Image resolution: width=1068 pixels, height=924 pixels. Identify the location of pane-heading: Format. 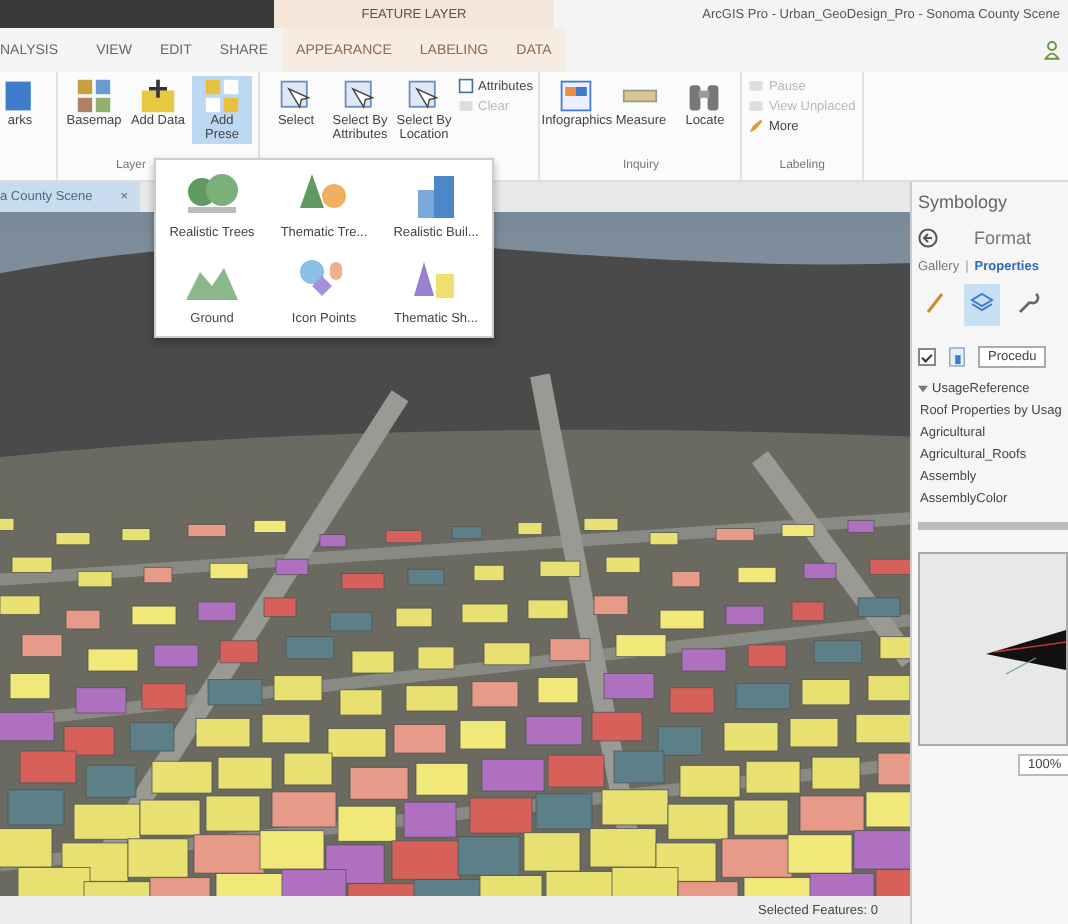
(1003, 238).